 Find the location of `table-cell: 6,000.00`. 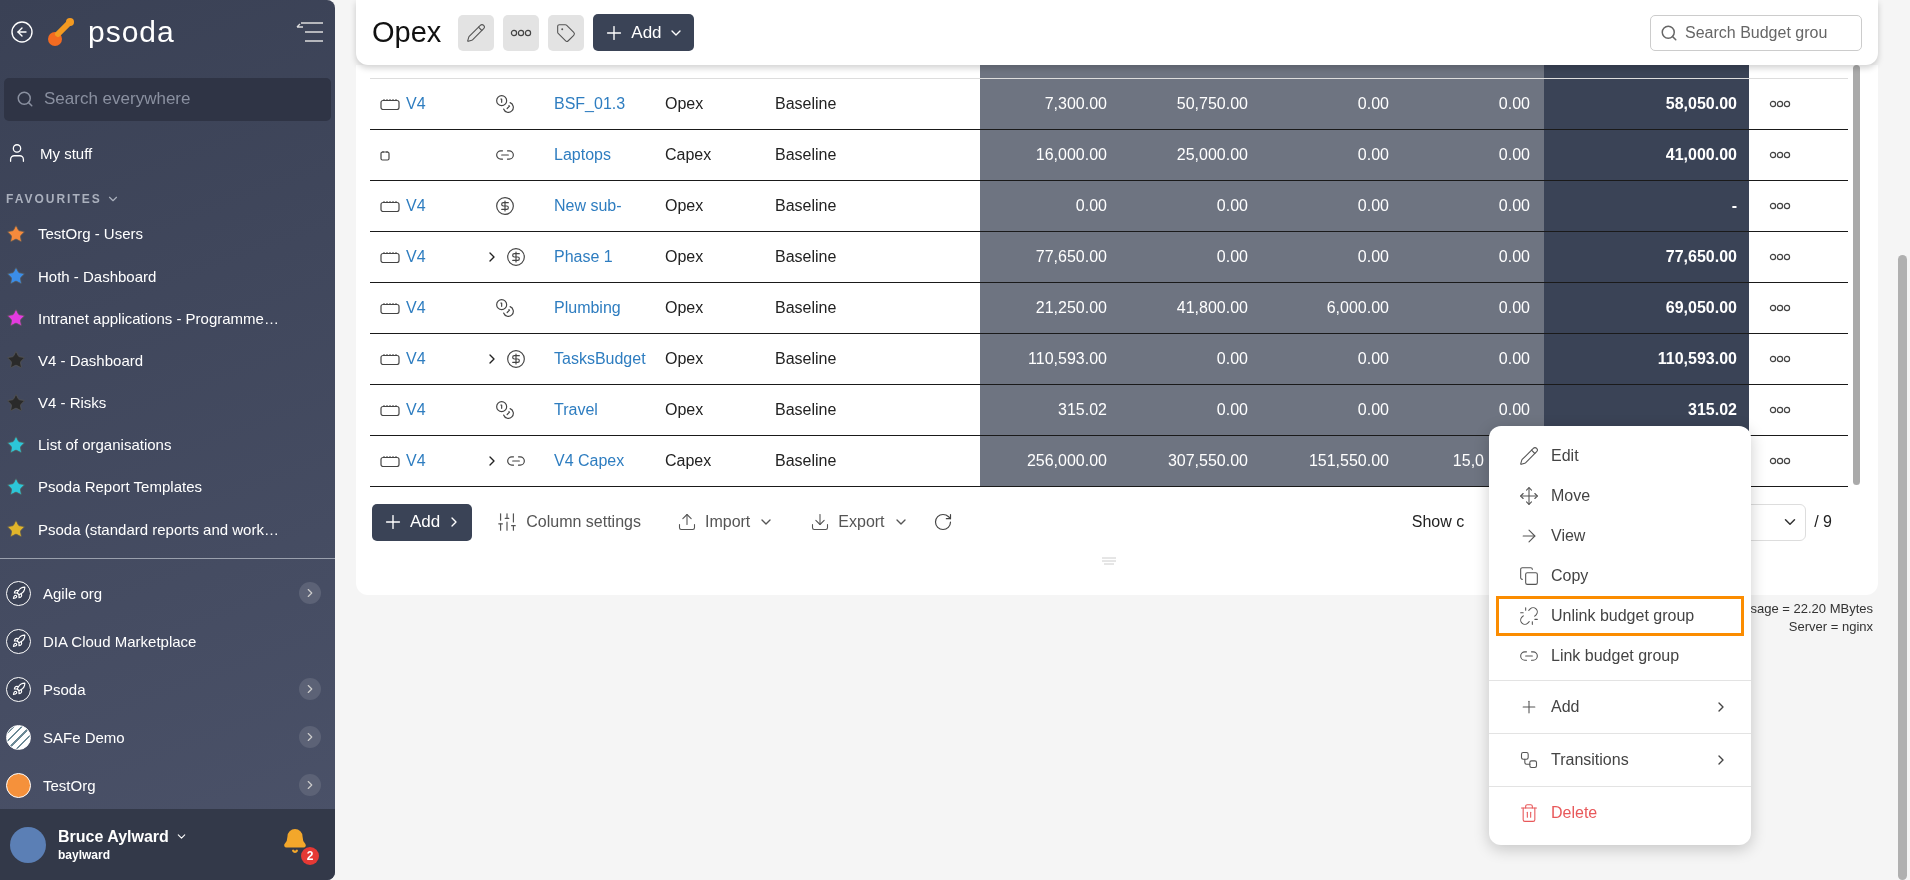

table-cell: 6,000.00 is located at coordinates (1332, 308).